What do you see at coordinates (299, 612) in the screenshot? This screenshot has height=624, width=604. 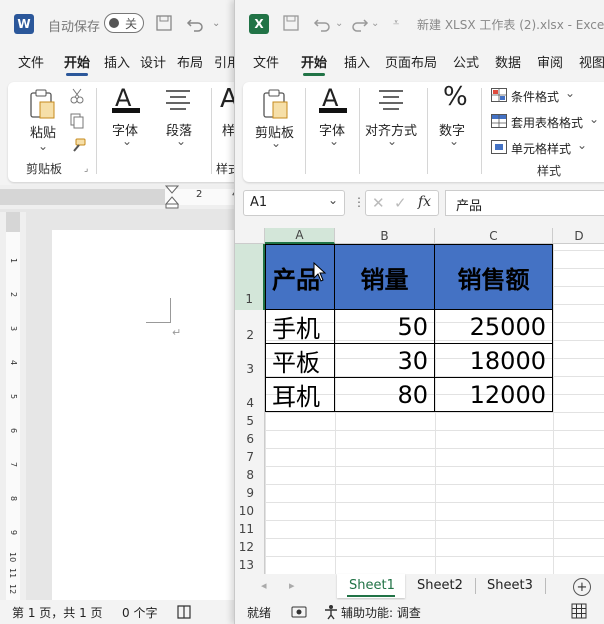 I see `macro-record-icon` at bounding box center [299, 612].